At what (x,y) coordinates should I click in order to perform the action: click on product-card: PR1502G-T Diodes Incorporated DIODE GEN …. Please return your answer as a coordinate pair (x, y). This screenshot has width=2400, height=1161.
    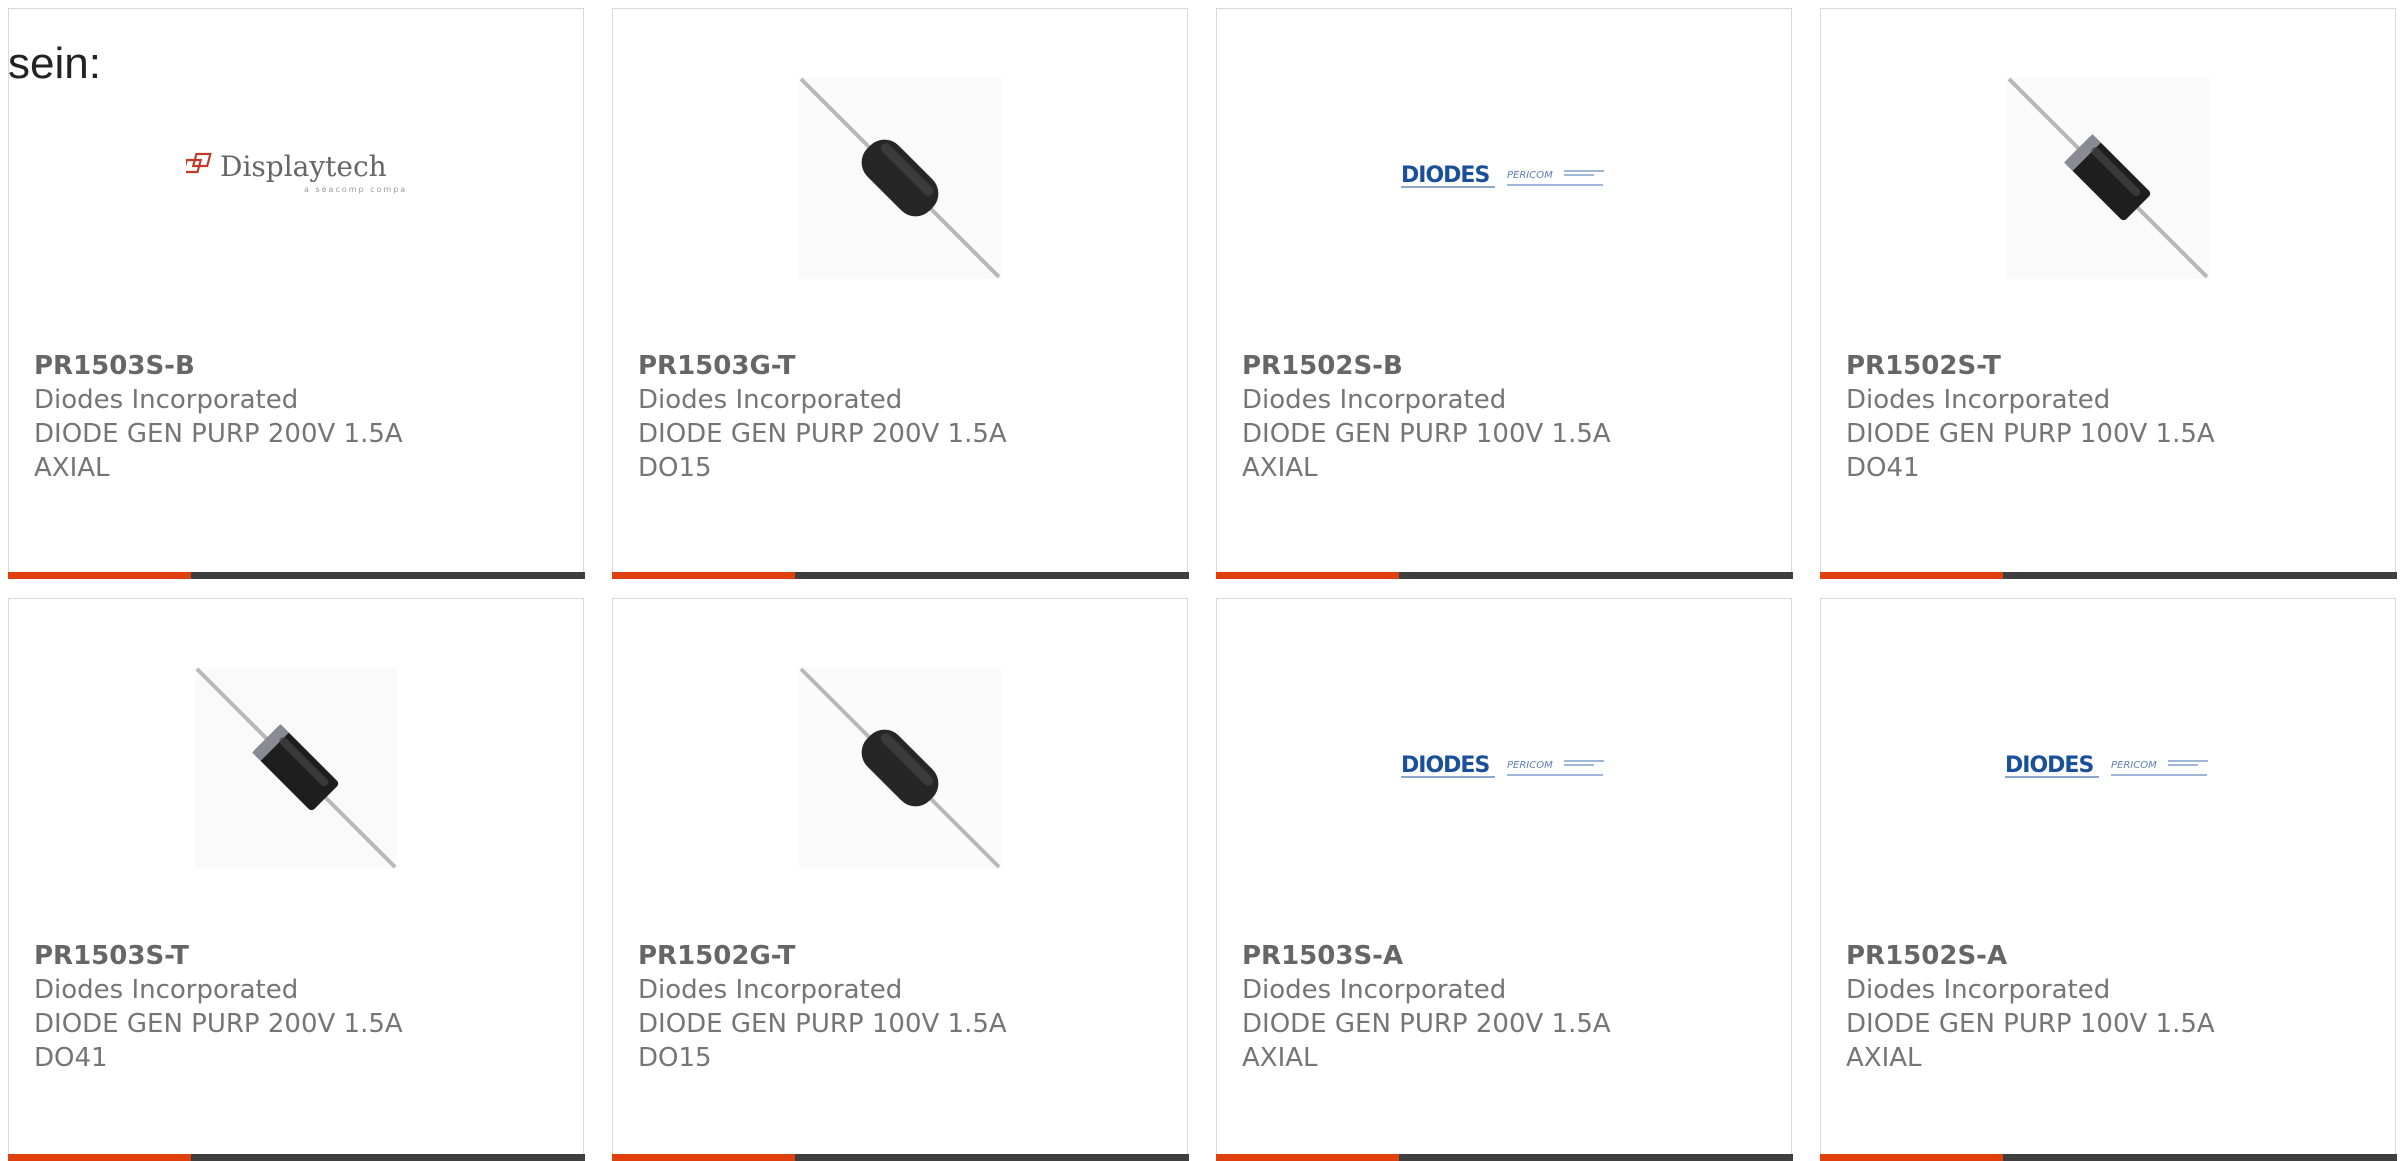
    Looking at the image, I should click on (900, 879).